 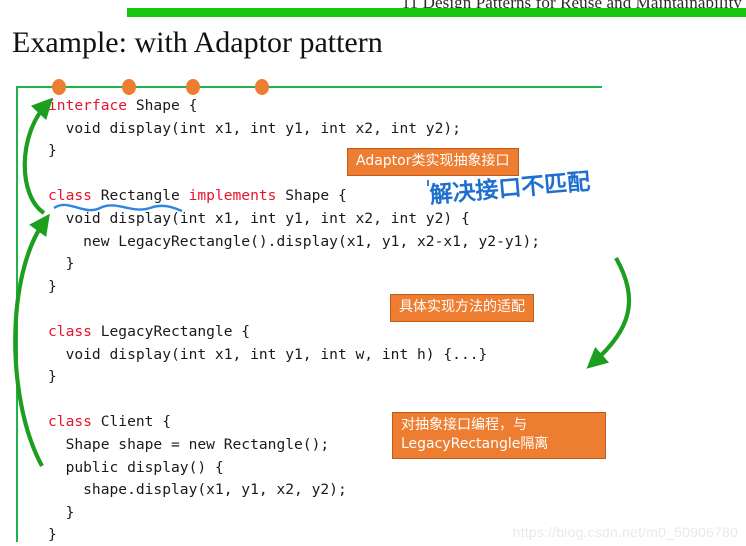 What do you see at coordinates (70, 422) in the screenshot?
I see `code-keyword-class-client: class` at bounding box center [70, 422].